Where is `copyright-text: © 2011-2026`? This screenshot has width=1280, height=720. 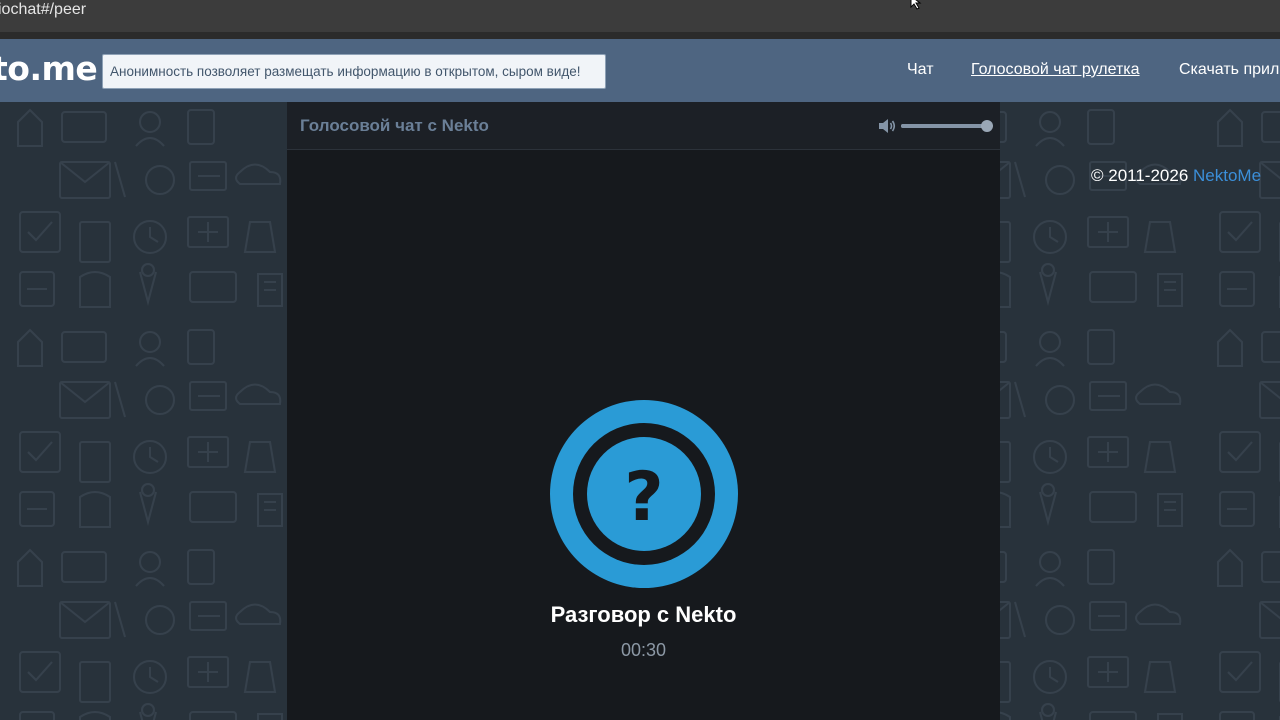
copyright-text: © 2011-2026 is located at coordinates (1142, 175).